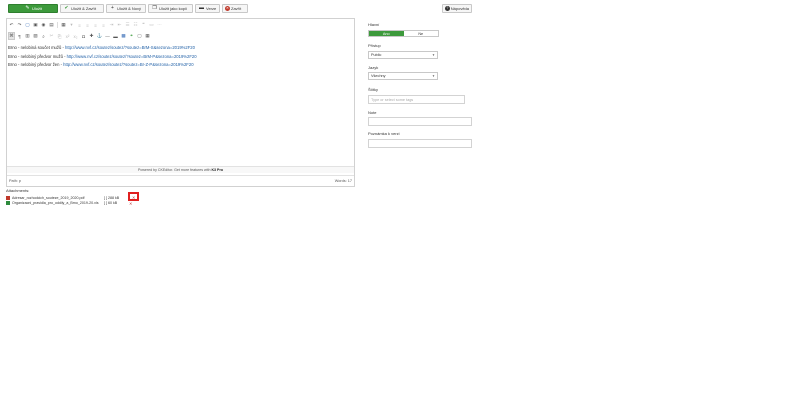 This screenshot has width=800, height=405. Describe the element at coordinates (416, 99) in the screenshot. I see `tags-input: Type or select some tags` at that location.